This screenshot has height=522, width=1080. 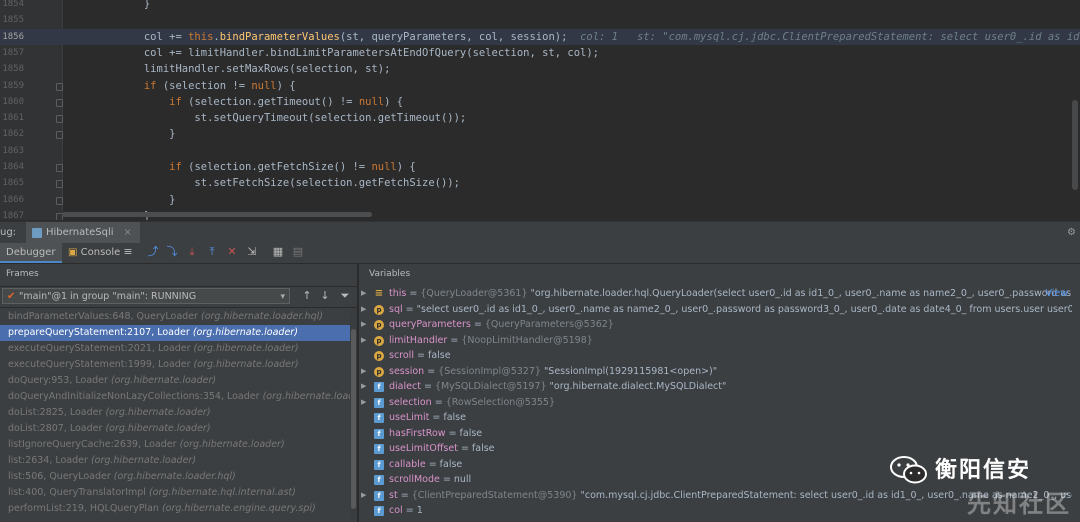 I want to click on view-link: View, so click(x=1056, y=294).